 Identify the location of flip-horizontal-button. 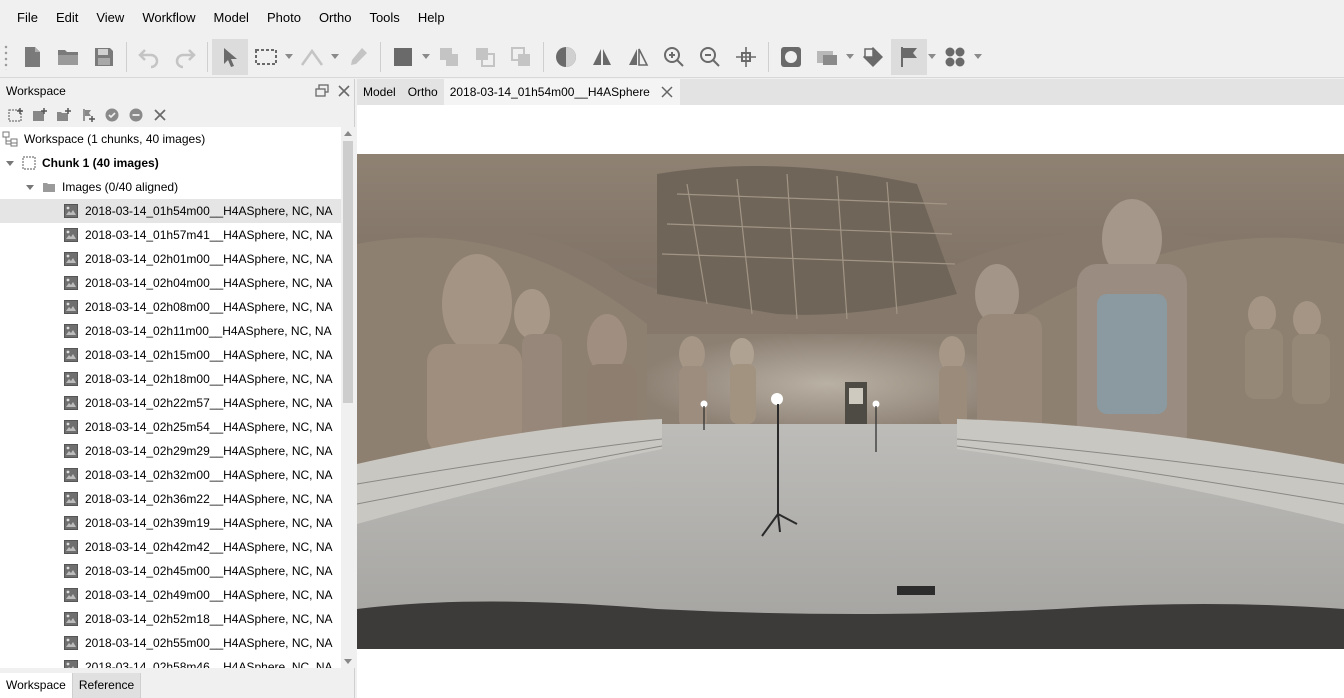
(602, 57).